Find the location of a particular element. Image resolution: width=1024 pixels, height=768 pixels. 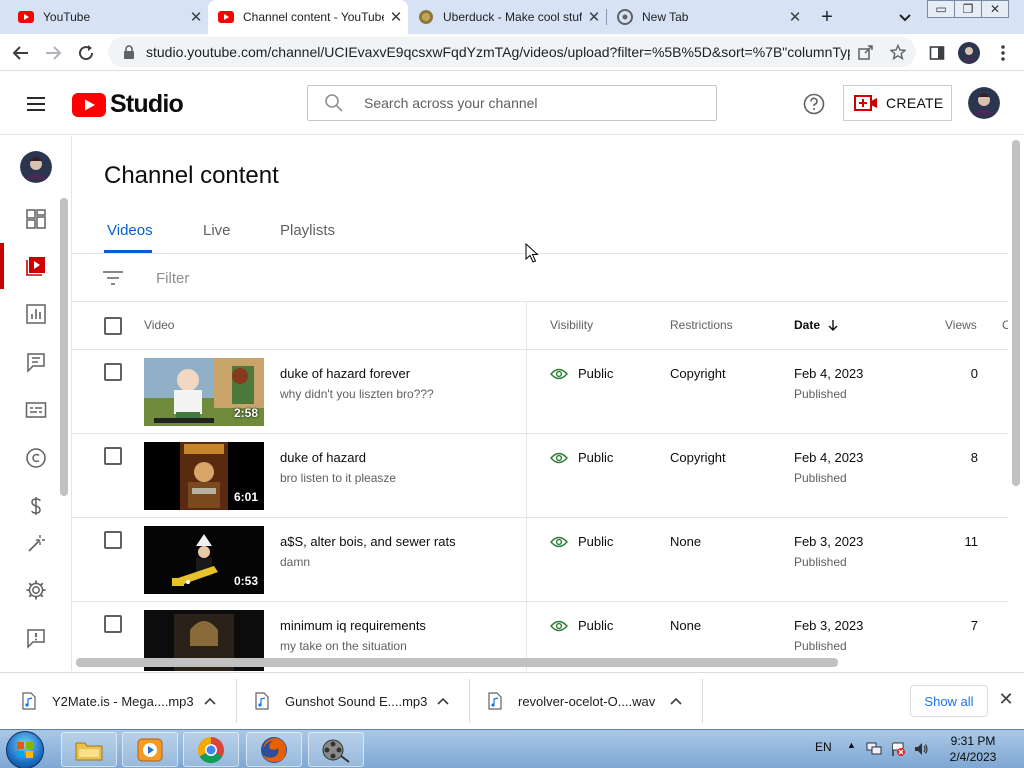

studio-logo: Studio is located at coordinates (128, 104).